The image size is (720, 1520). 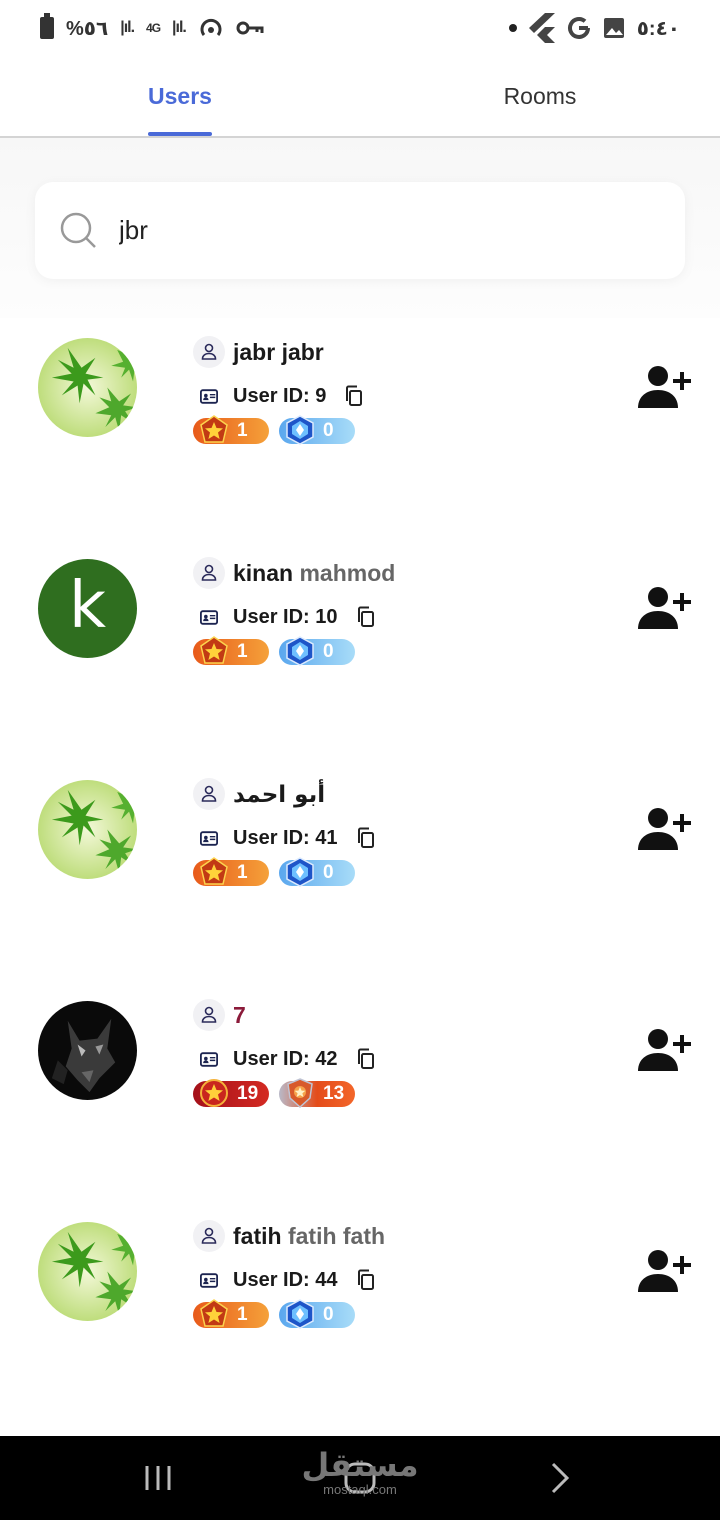 What do you see at coordinates (658, 28) in the screenshot?
I see `clock: ٥:٤٠` at bounding box center [658, 28].